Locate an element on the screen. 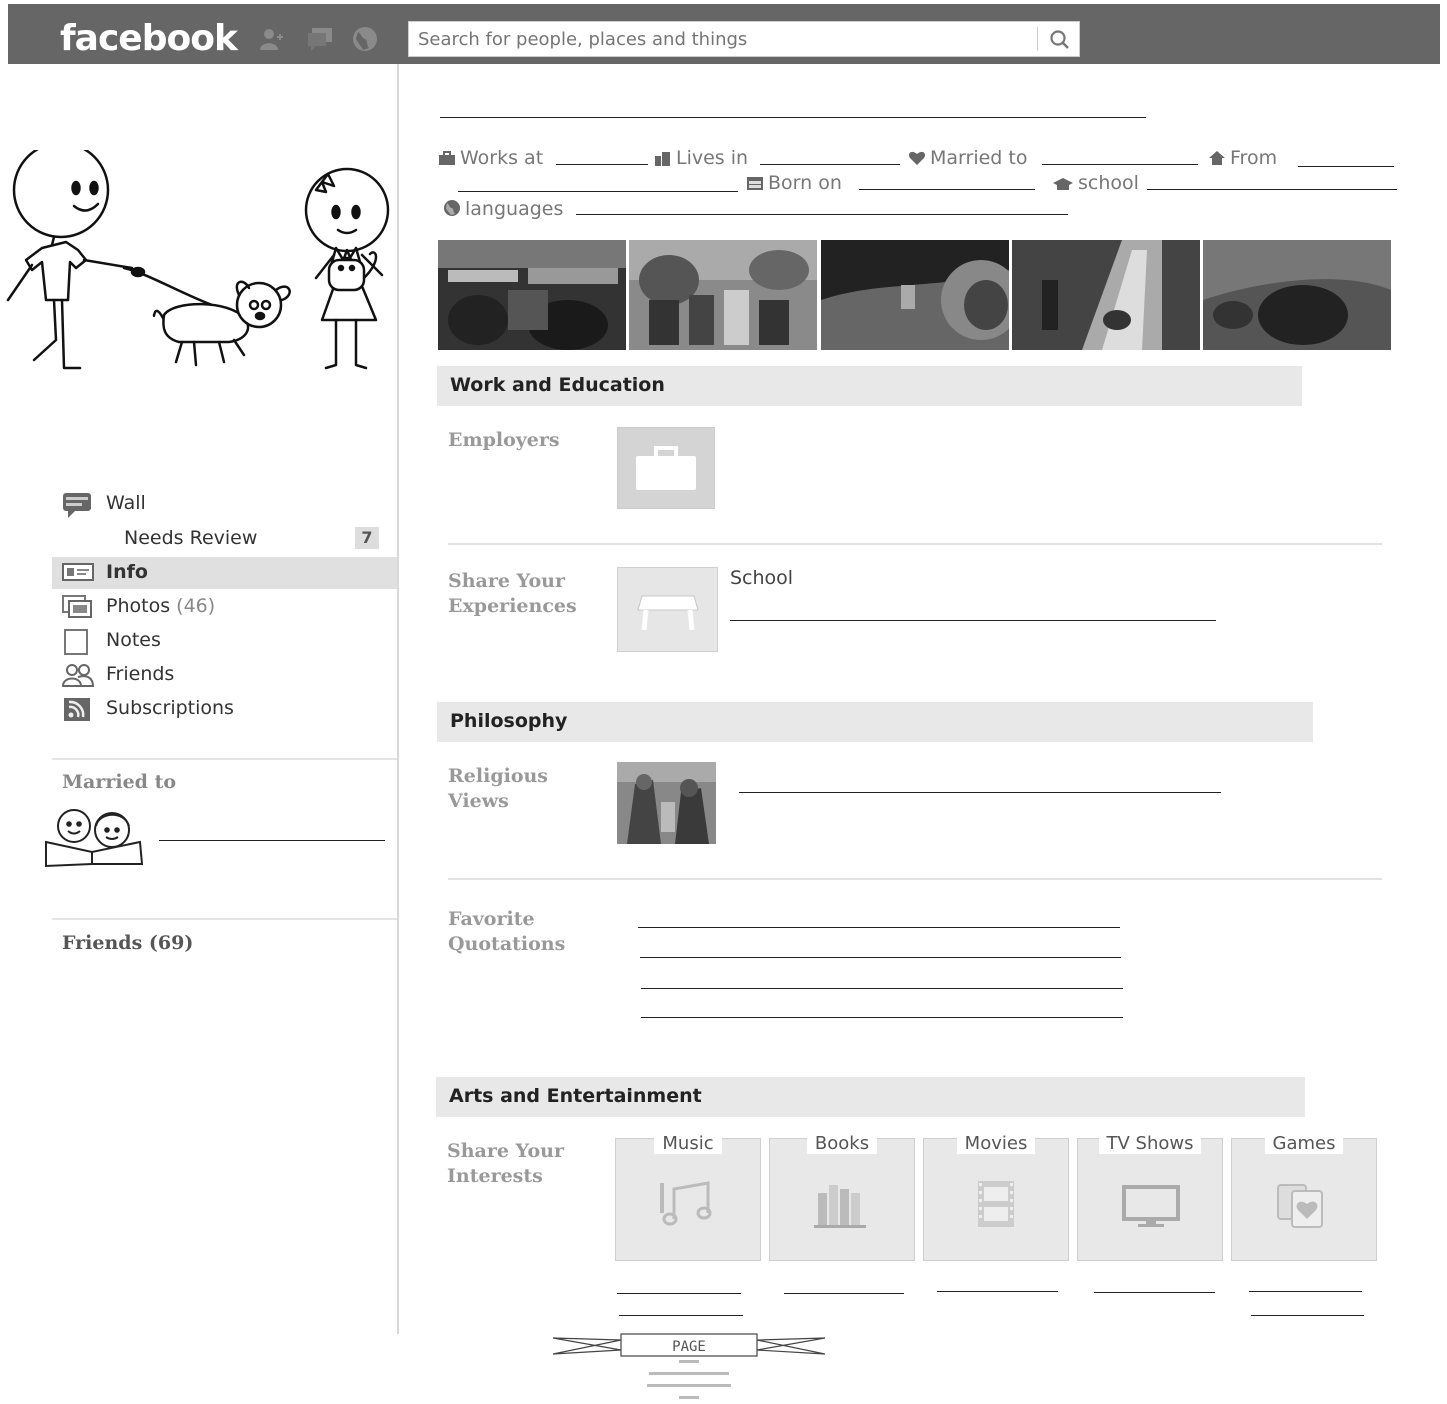 This screenshot has width=1447, height=1404. sidebar-item-label: Subscriptions is located at coordinates (170, 708).